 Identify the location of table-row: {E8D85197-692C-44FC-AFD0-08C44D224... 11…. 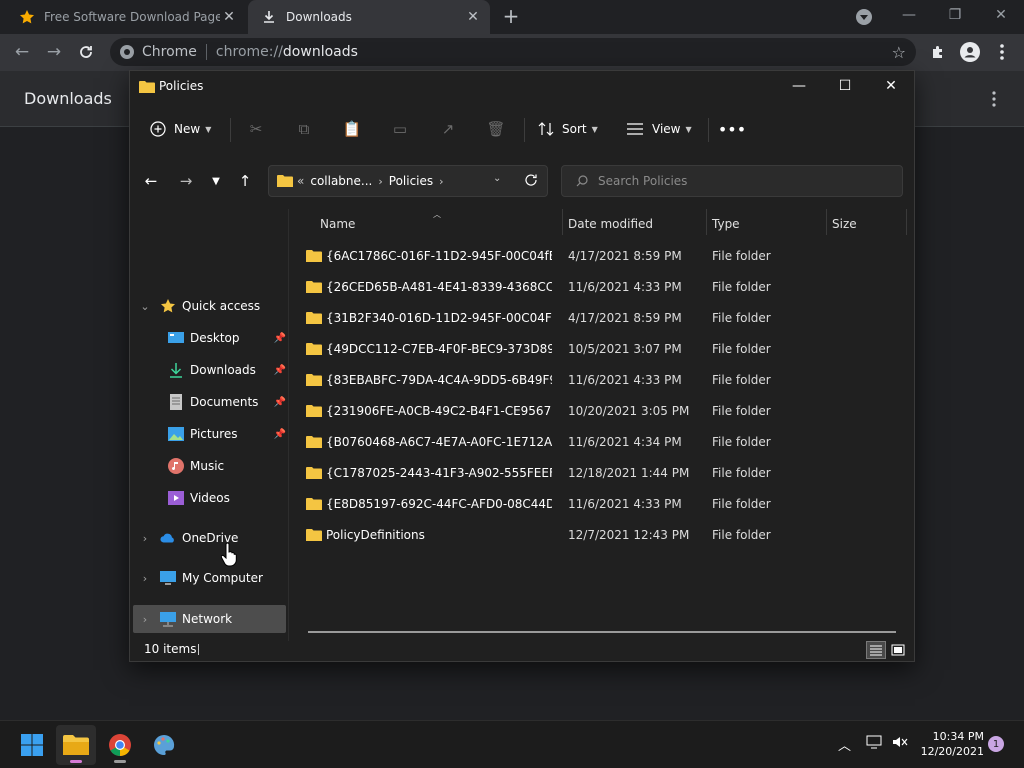
(606, 504).